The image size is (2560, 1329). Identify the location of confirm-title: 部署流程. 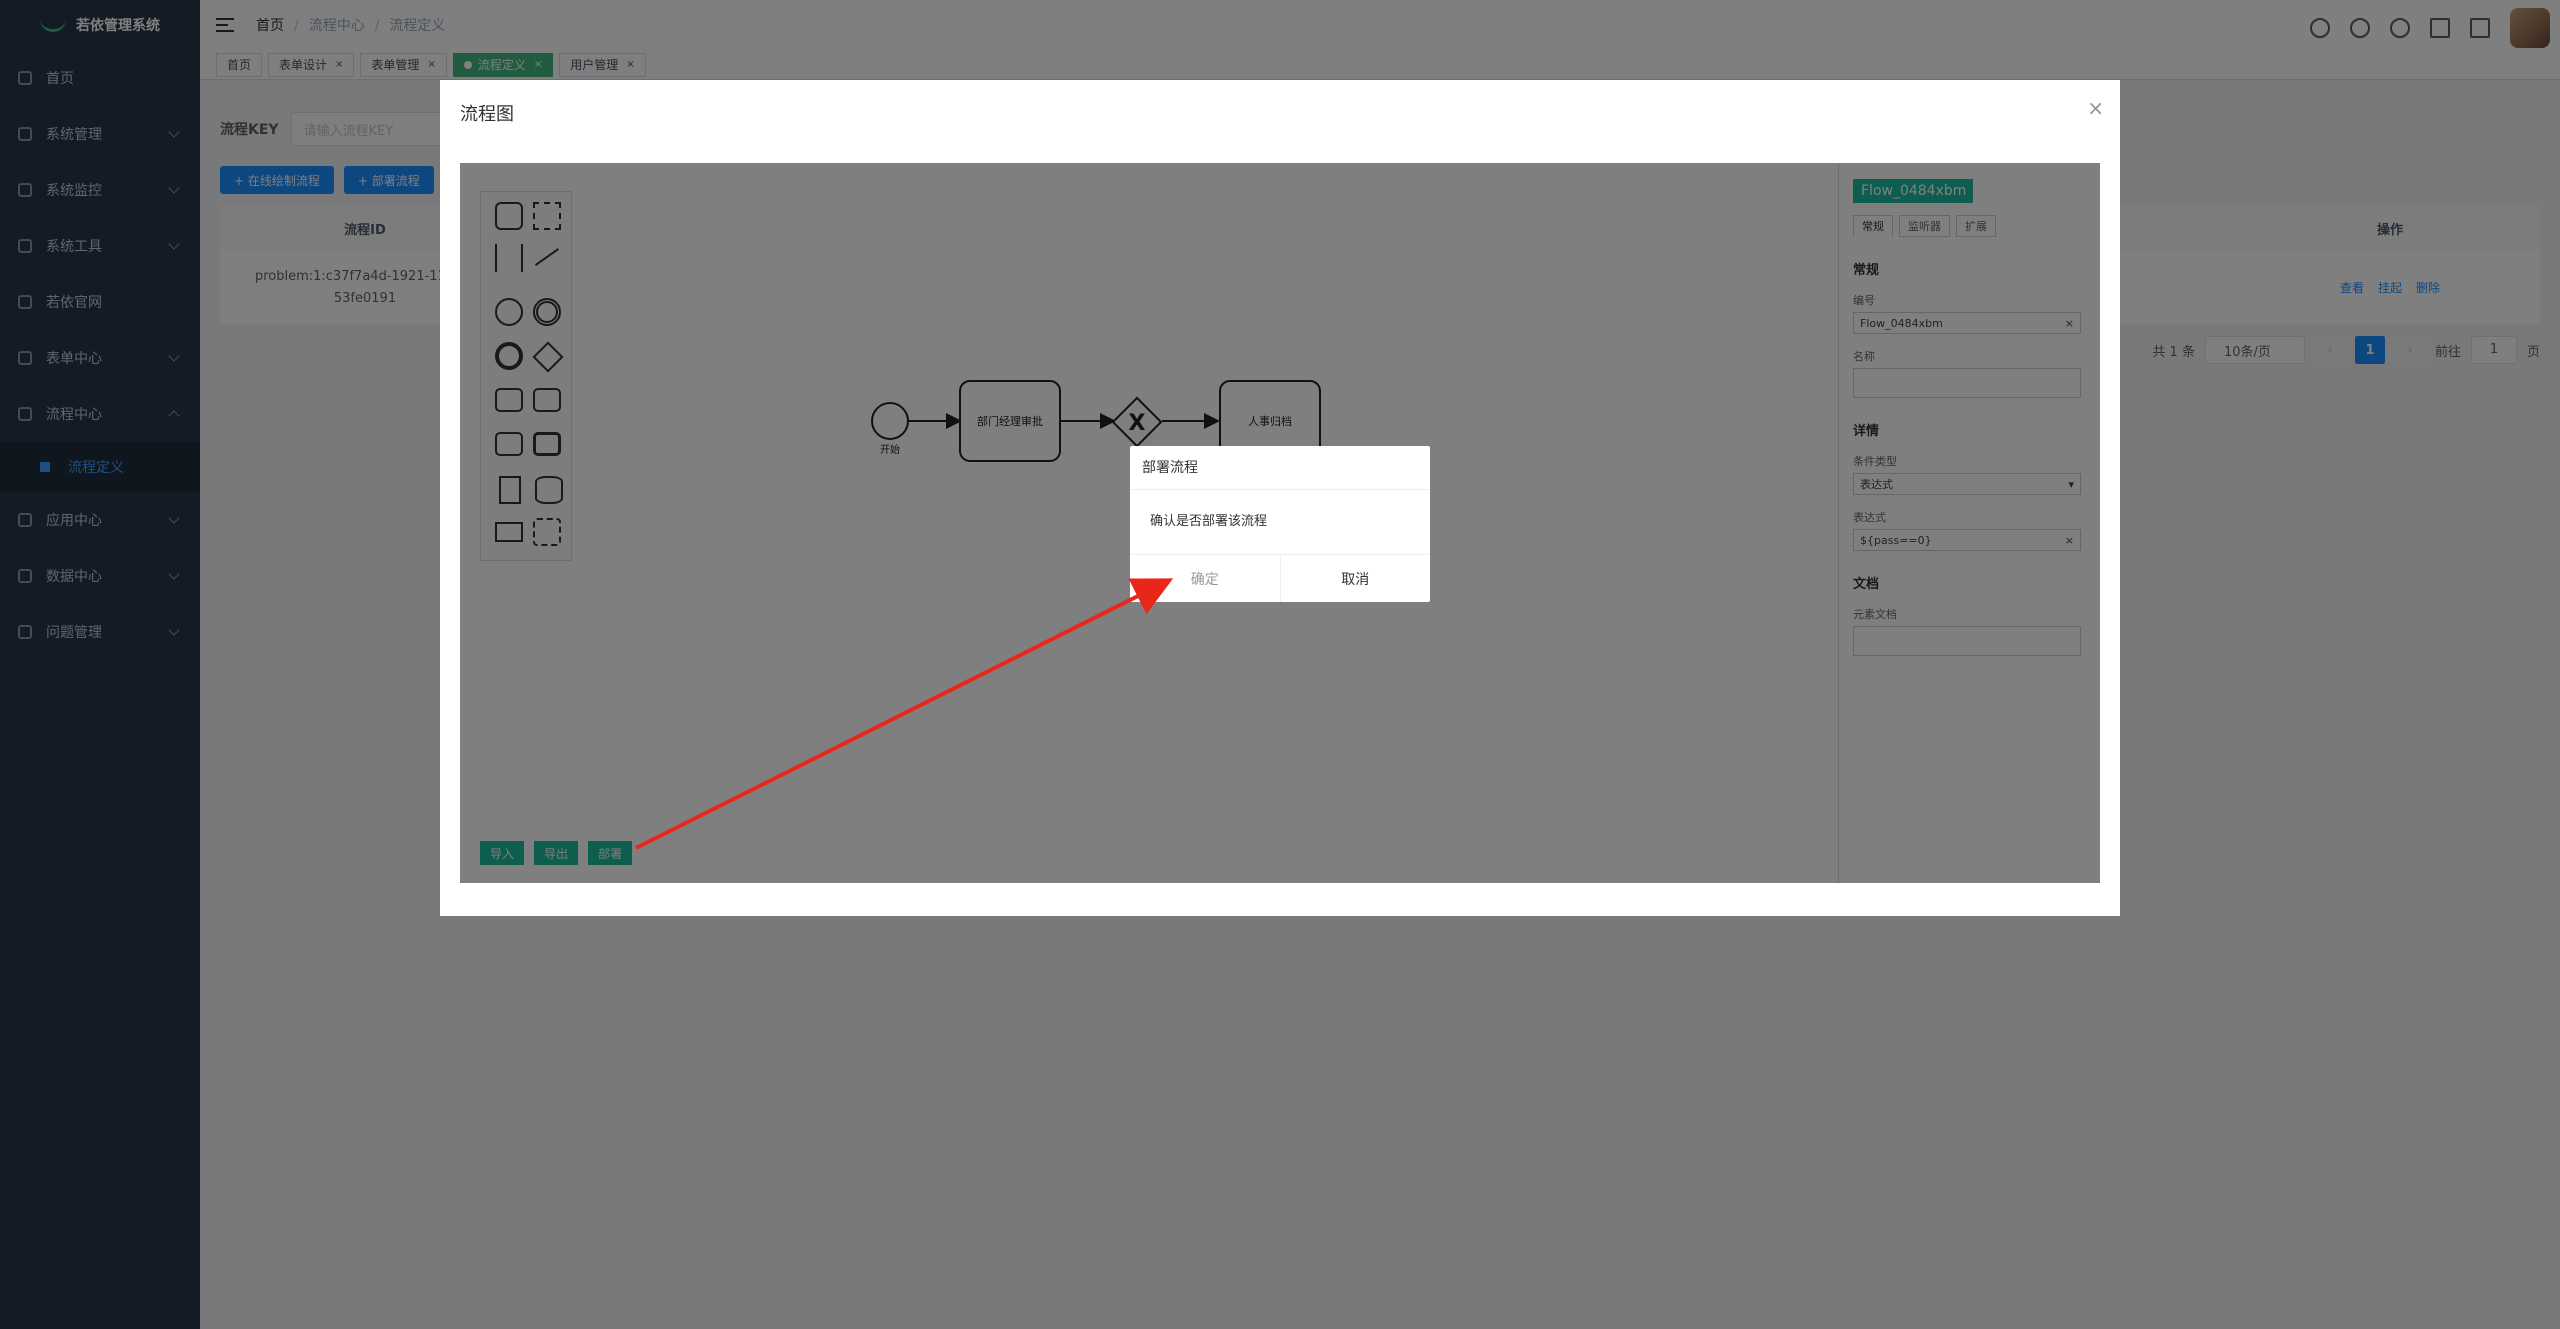
(1280, 468).